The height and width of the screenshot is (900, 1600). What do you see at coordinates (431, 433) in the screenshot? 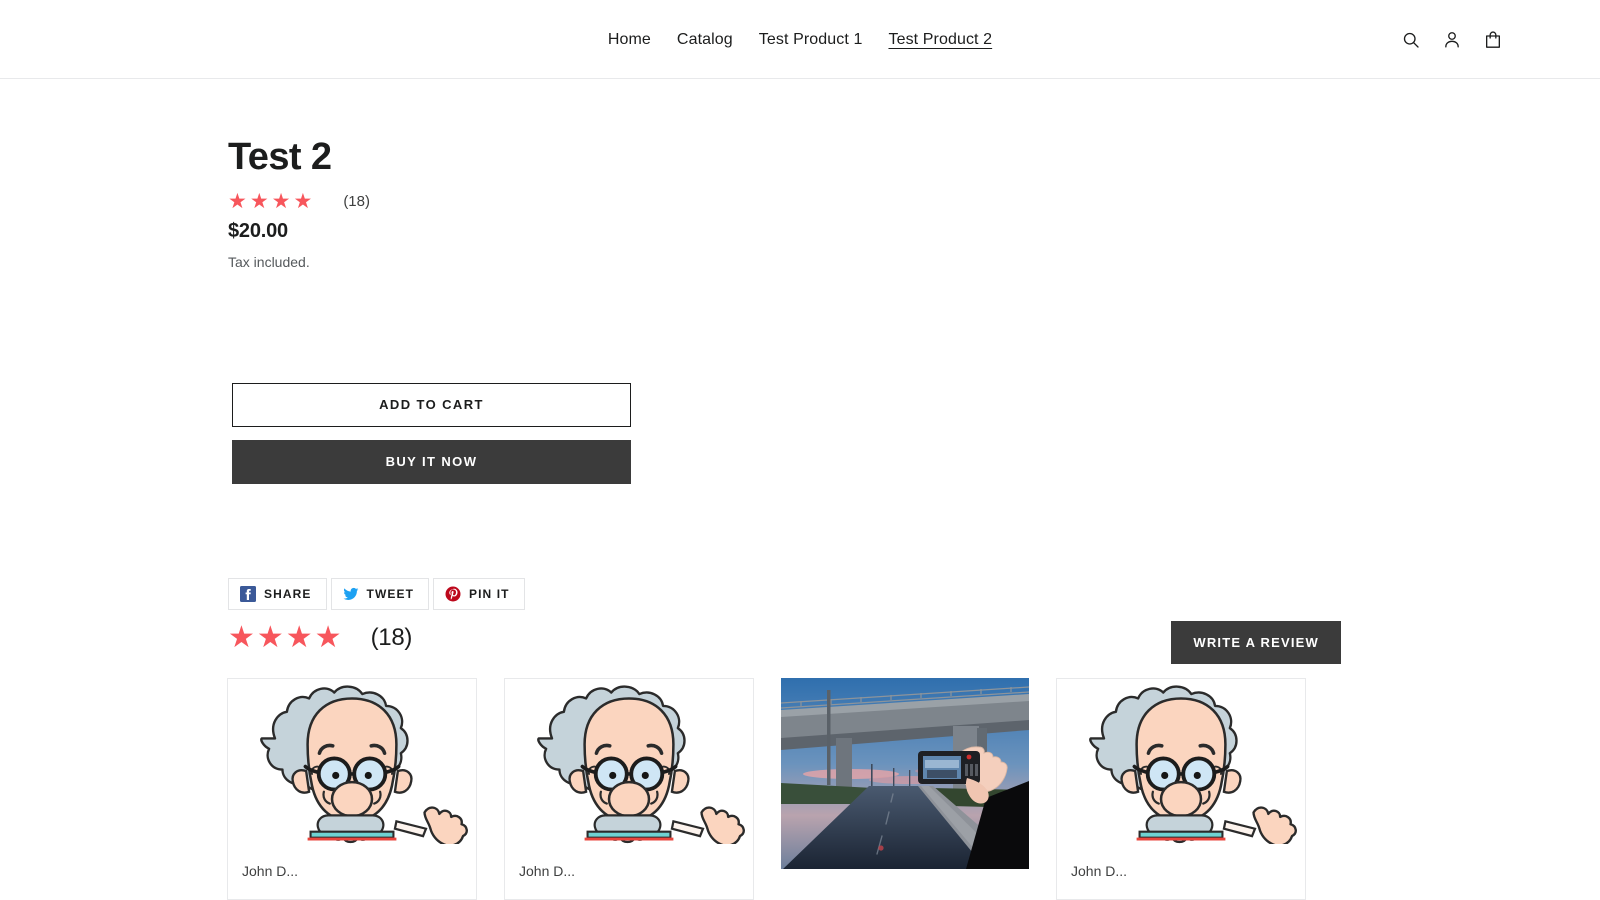
I see `purchase-buttons: ADD TO CART BUY IT NOW` at bounding box center [431, 433].